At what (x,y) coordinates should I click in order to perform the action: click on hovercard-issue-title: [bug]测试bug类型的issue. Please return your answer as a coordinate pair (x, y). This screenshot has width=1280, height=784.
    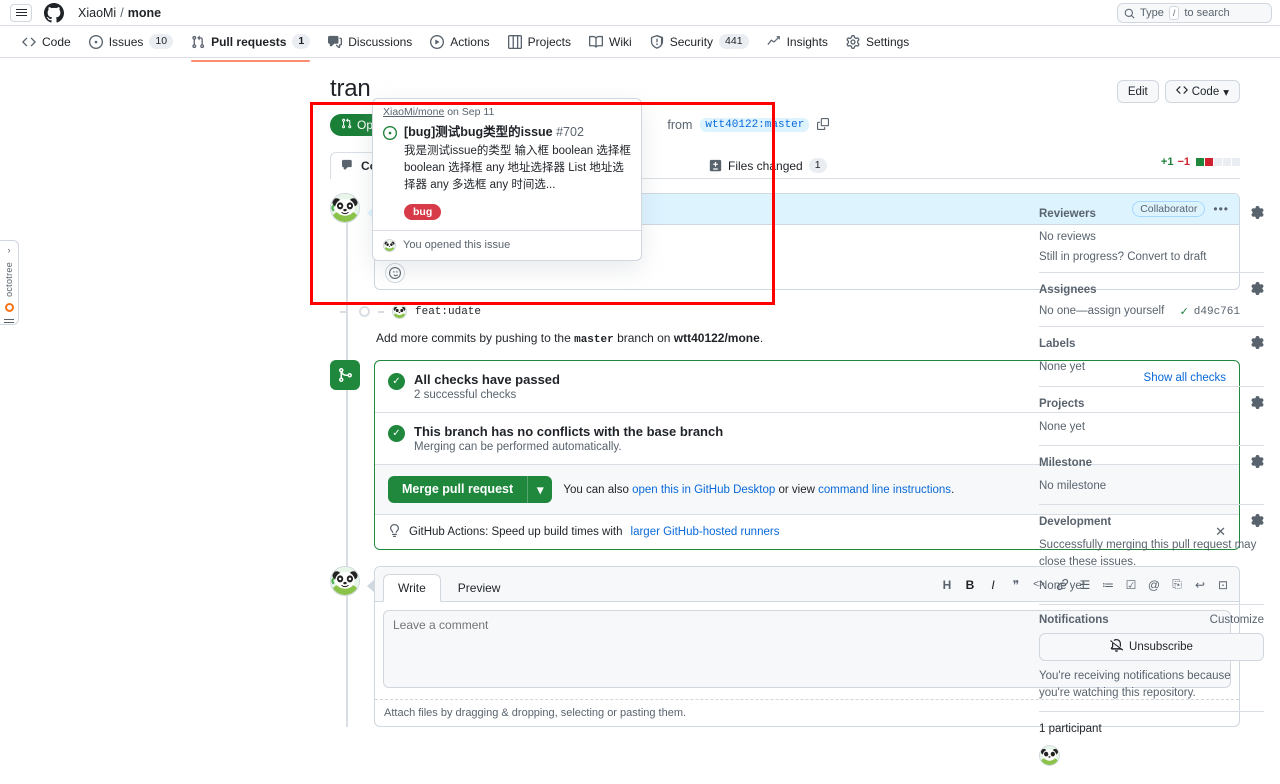
    Looking at the image, I should click on (478, 132).